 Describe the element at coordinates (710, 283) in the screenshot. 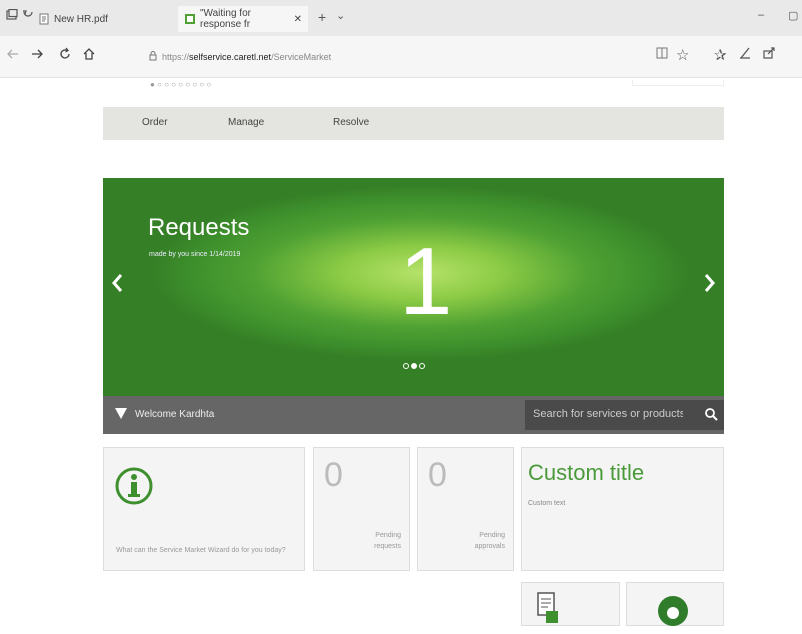

I see `carousel-next-icon` at that location.